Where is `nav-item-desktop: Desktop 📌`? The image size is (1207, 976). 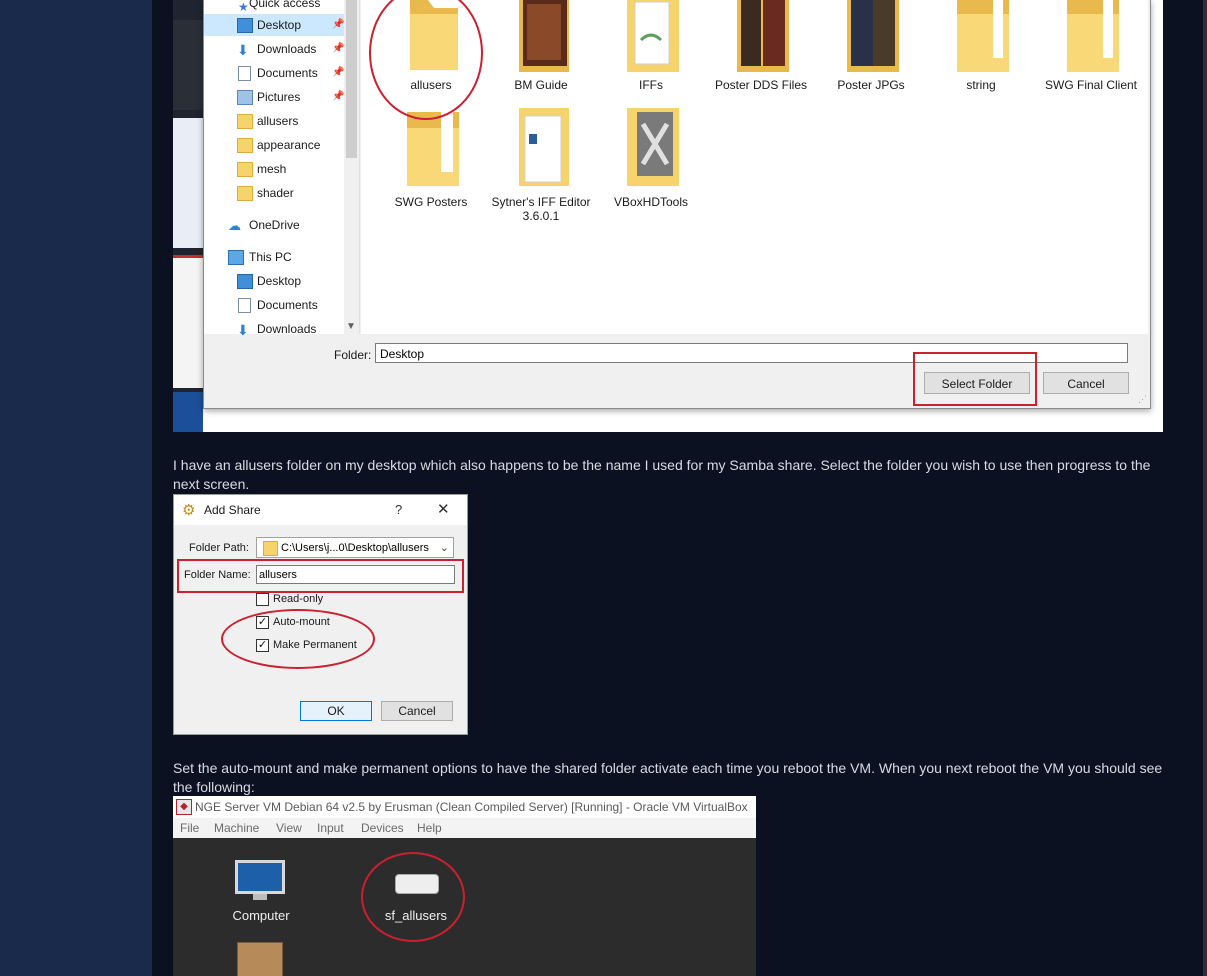
nav-item-desktop: Desktop 📌 is located at coordinates (274, 25).